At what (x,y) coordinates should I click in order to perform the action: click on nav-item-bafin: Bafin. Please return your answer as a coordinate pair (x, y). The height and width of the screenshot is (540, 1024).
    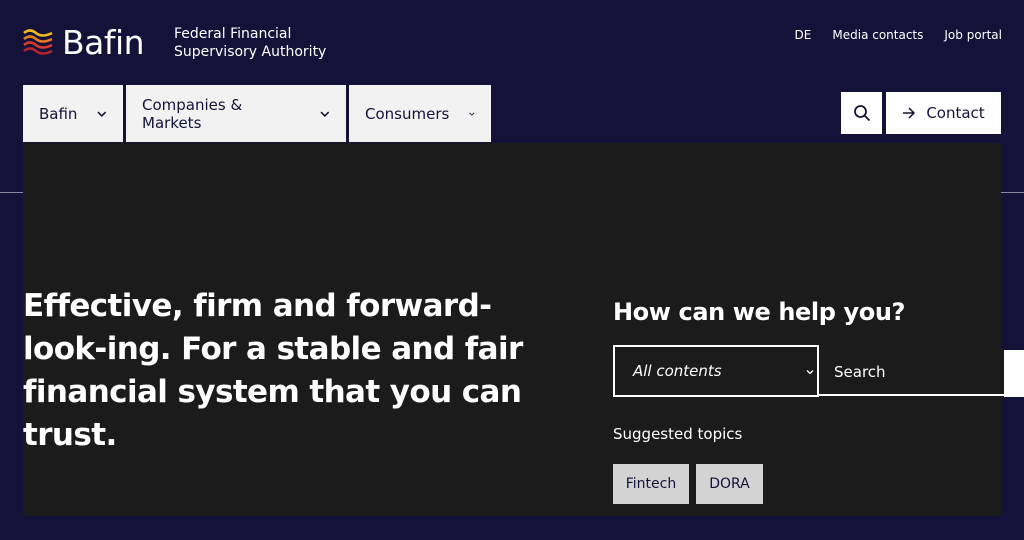
    Looking at the image, I should click on (73, 113).